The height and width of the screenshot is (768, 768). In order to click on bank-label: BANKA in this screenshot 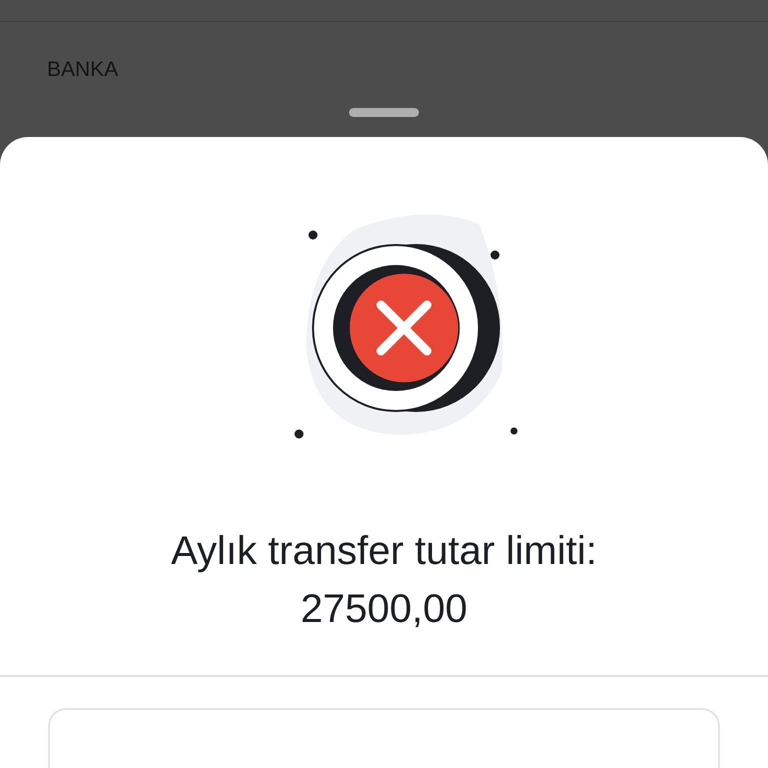, I will do `click(83, 70)`.